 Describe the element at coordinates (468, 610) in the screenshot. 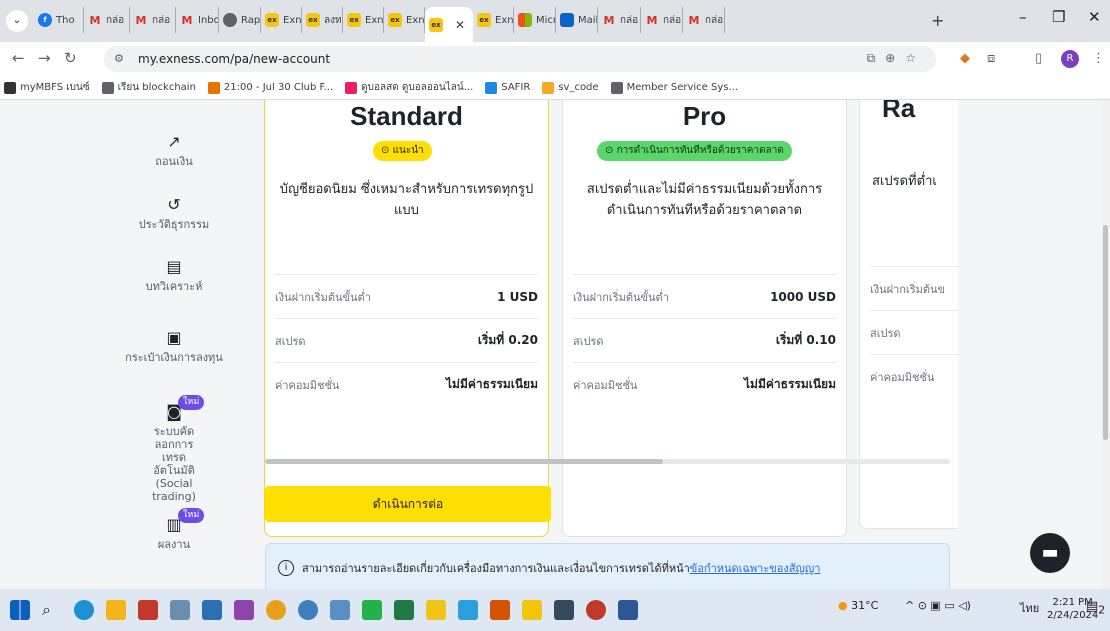

I see `telegram-icon` at that location.